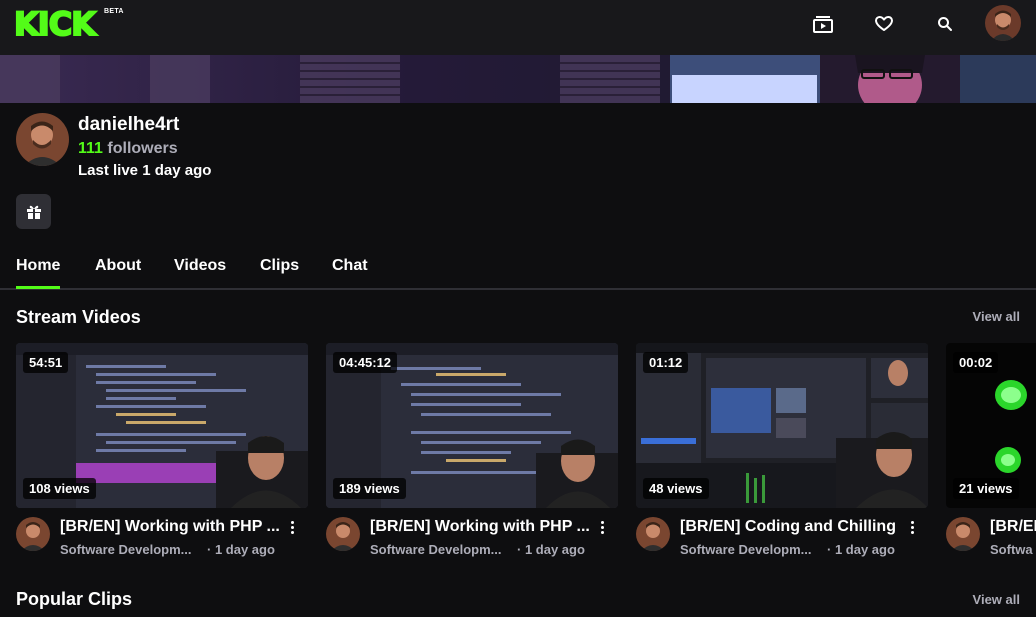 The width and height of the screenshot is (1036, 617). I want to click on following-icon, so click(823, 24).